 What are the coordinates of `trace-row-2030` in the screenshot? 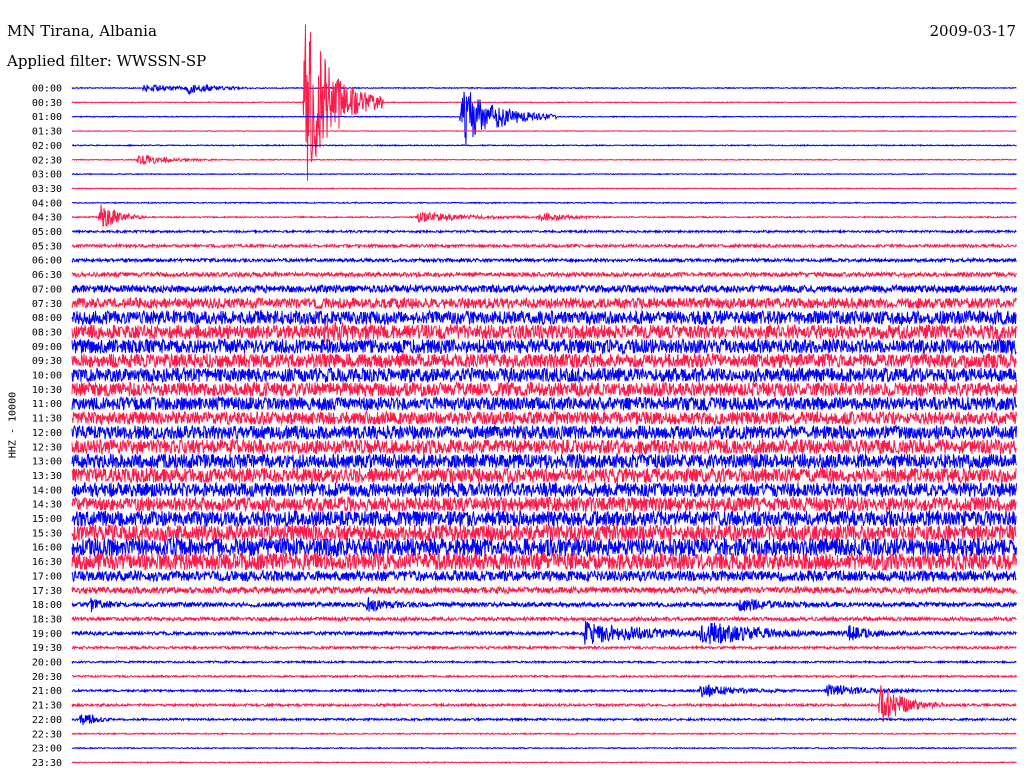 It's located at (544, 676).